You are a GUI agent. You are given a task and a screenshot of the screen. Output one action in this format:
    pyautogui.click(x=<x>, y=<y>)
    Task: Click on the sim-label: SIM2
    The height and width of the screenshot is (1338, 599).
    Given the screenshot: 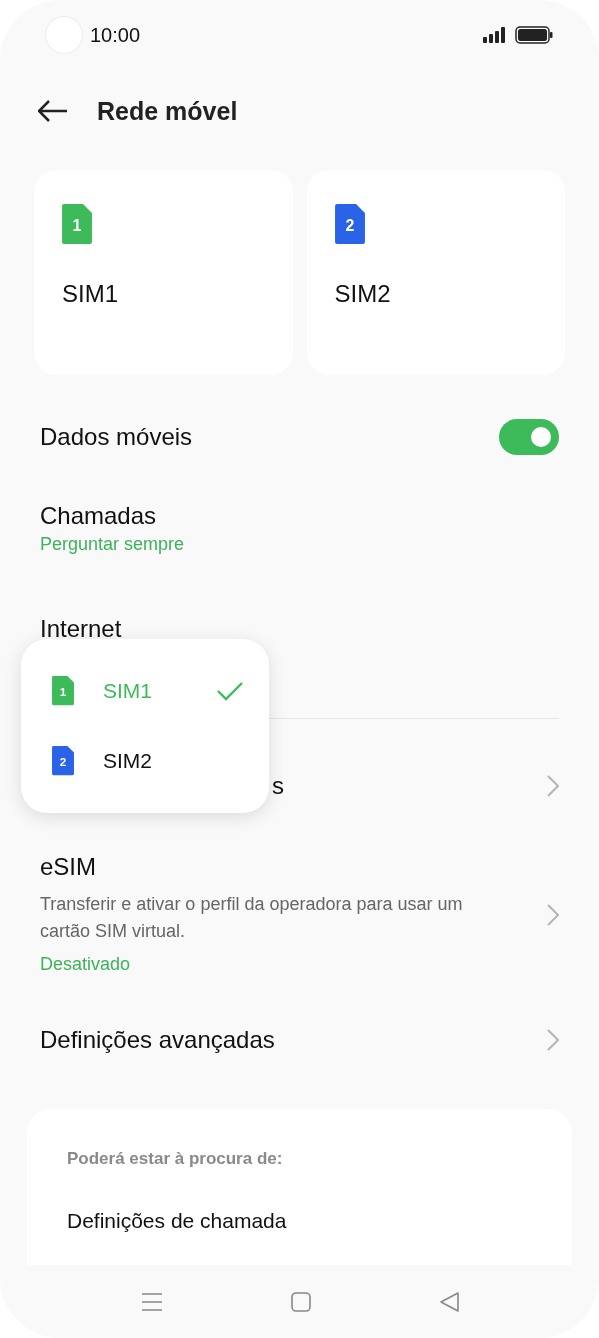 What is the action you would take?
    pyautogui.click(x=363, y=293)
    